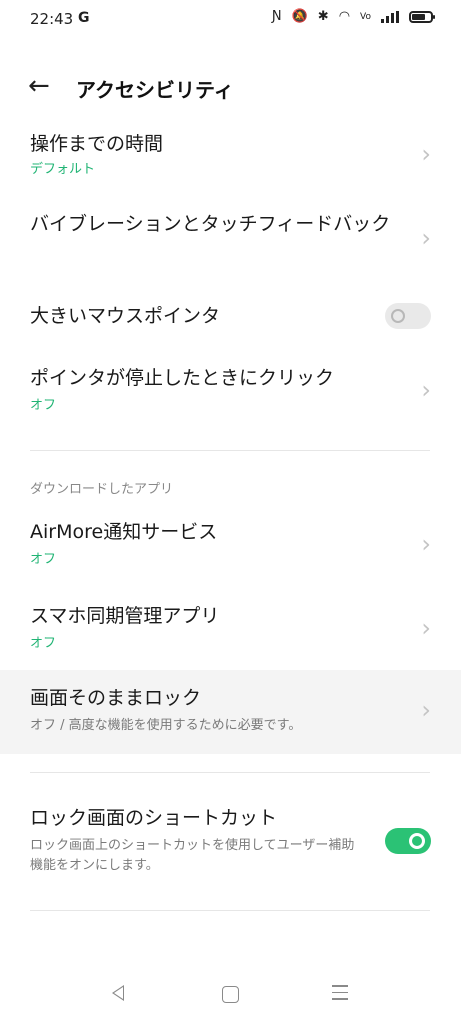 Image resolution: width=461 pixels, height=1024 pixels. What do you see at coordinates (125, 316) in the screenshot?
I see `setting-label: 大きいマウスポインタ` at bounding box center [125, 316].